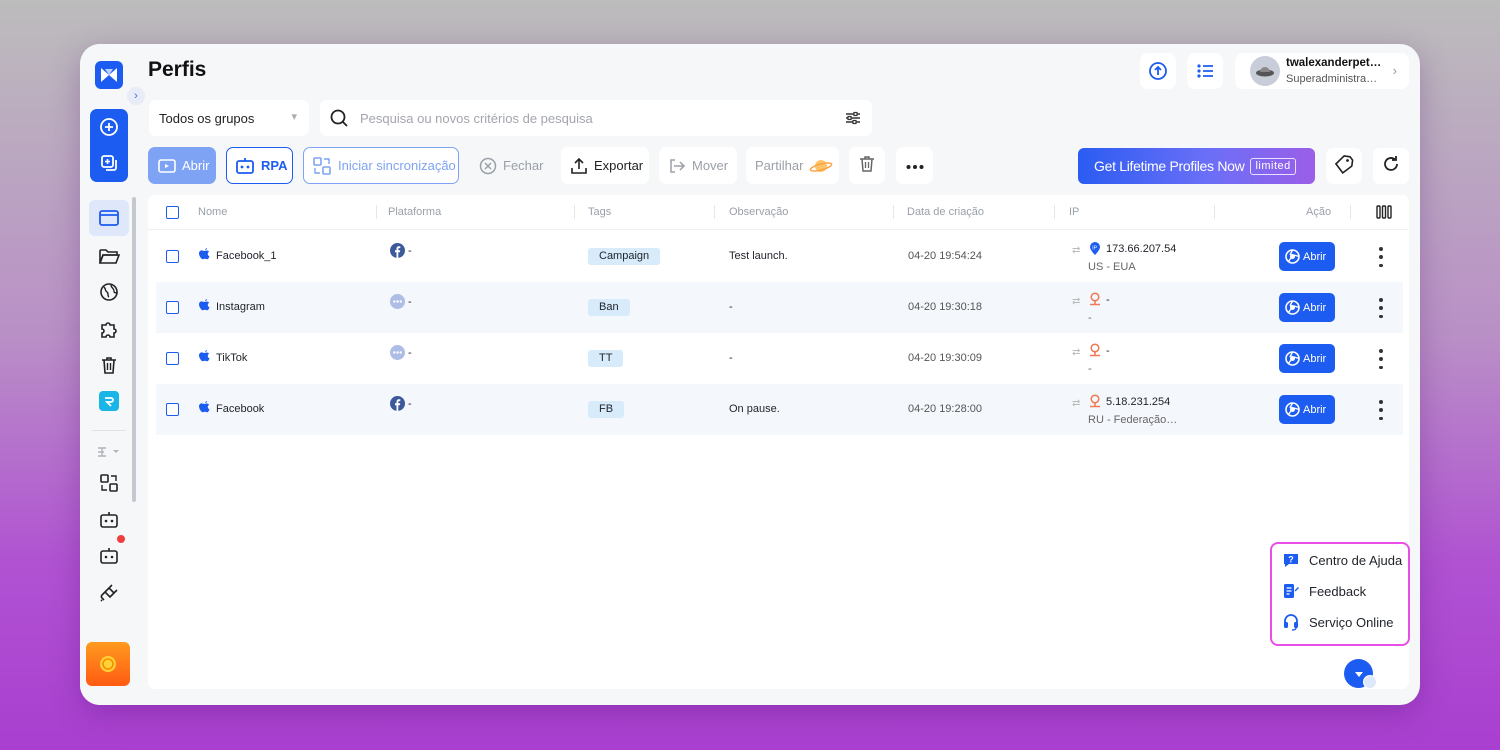 This screenshot has height=750, width=1500. Describe the element at coordinates (574, 212) in the screenshot. I see `column-divider` at that location.